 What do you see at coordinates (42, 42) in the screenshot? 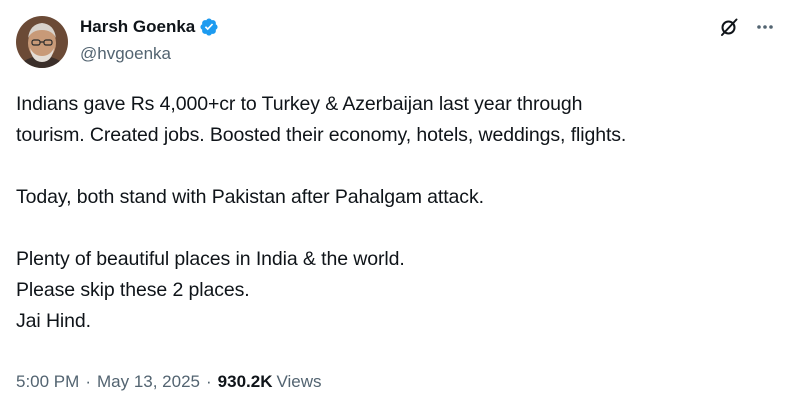
I see `avatar` at bounding box center [42, 42].